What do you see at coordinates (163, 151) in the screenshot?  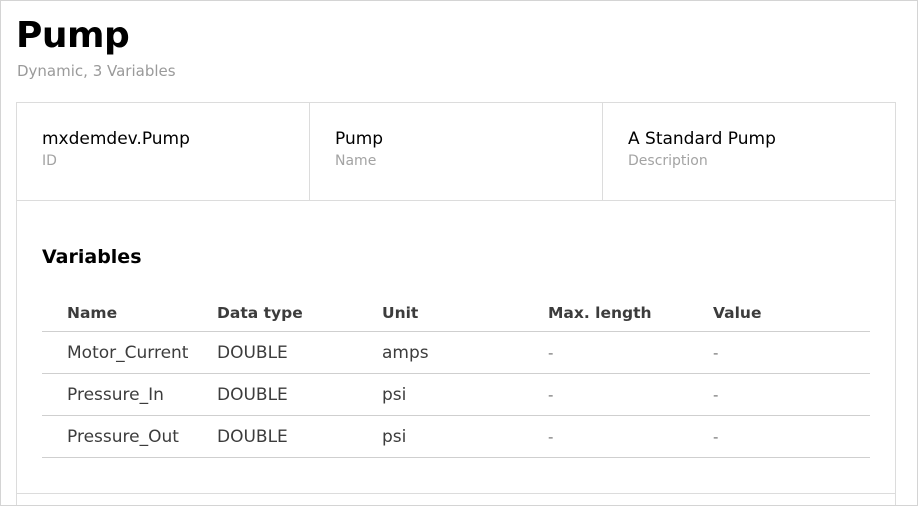 I see `property-id: mxdemdev.Pump ID` at bounding box center [163, 151].